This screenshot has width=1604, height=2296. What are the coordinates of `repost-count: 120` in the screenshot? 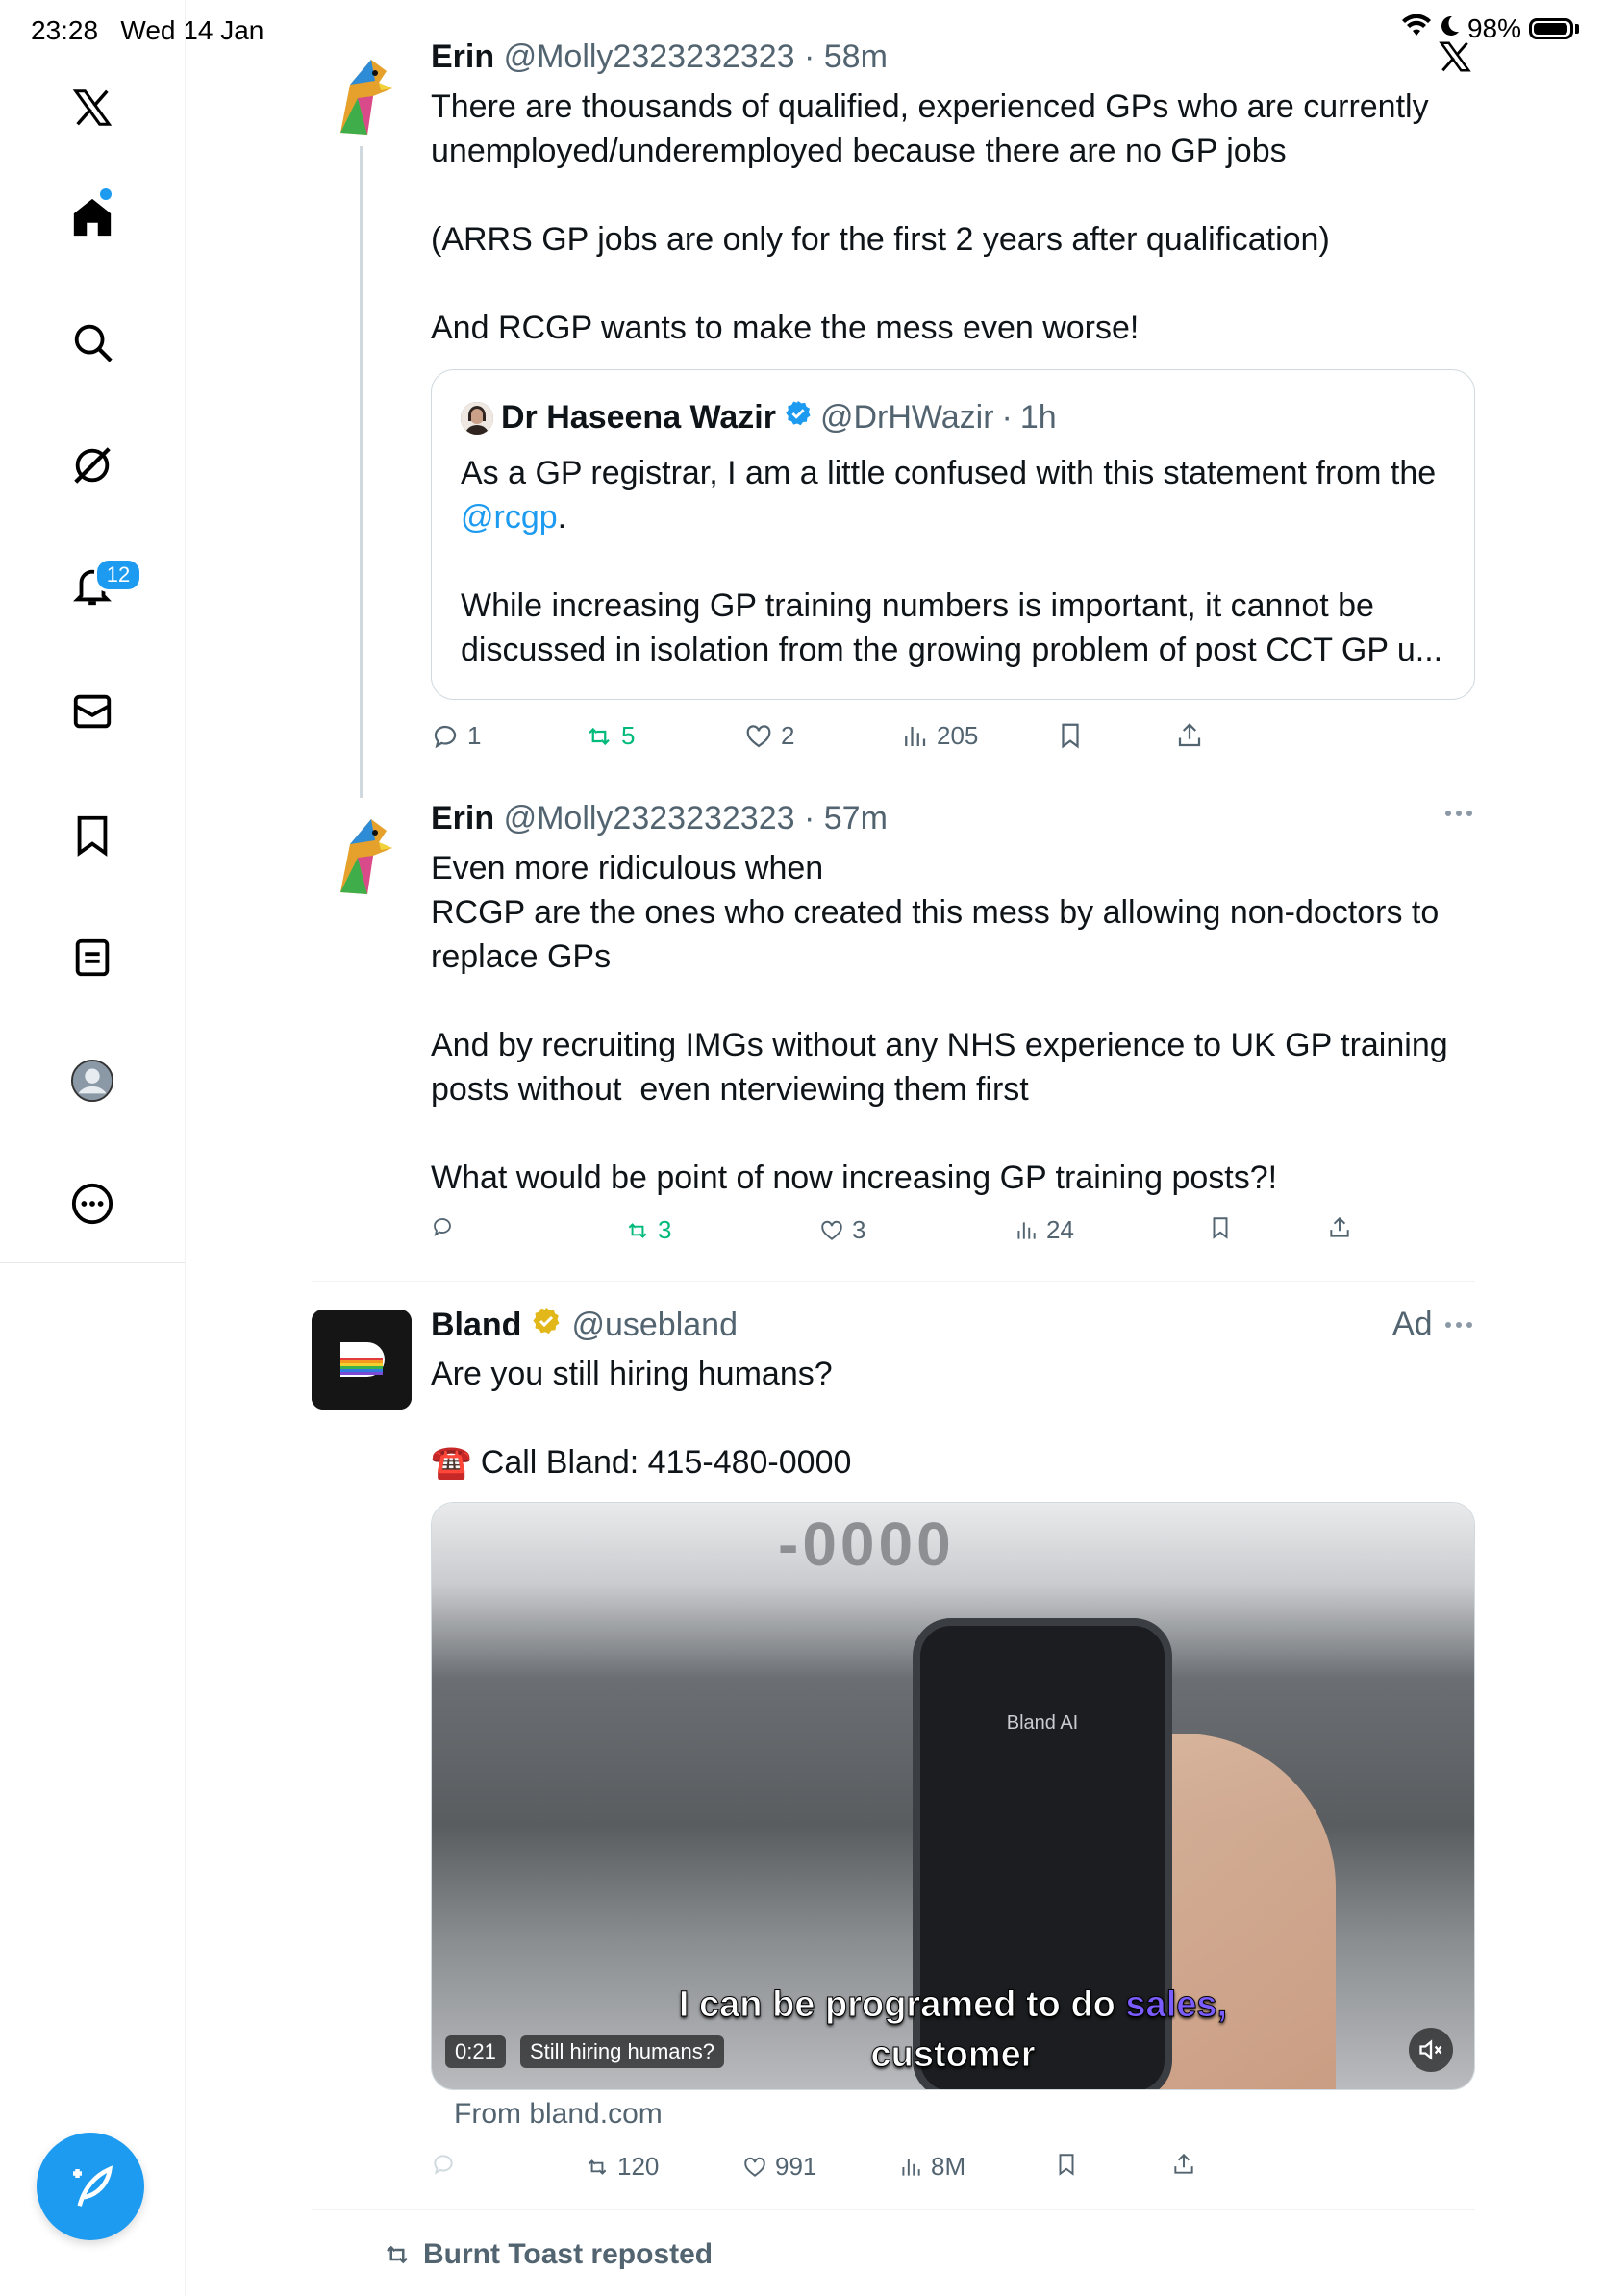 It's located at (638, 2166).